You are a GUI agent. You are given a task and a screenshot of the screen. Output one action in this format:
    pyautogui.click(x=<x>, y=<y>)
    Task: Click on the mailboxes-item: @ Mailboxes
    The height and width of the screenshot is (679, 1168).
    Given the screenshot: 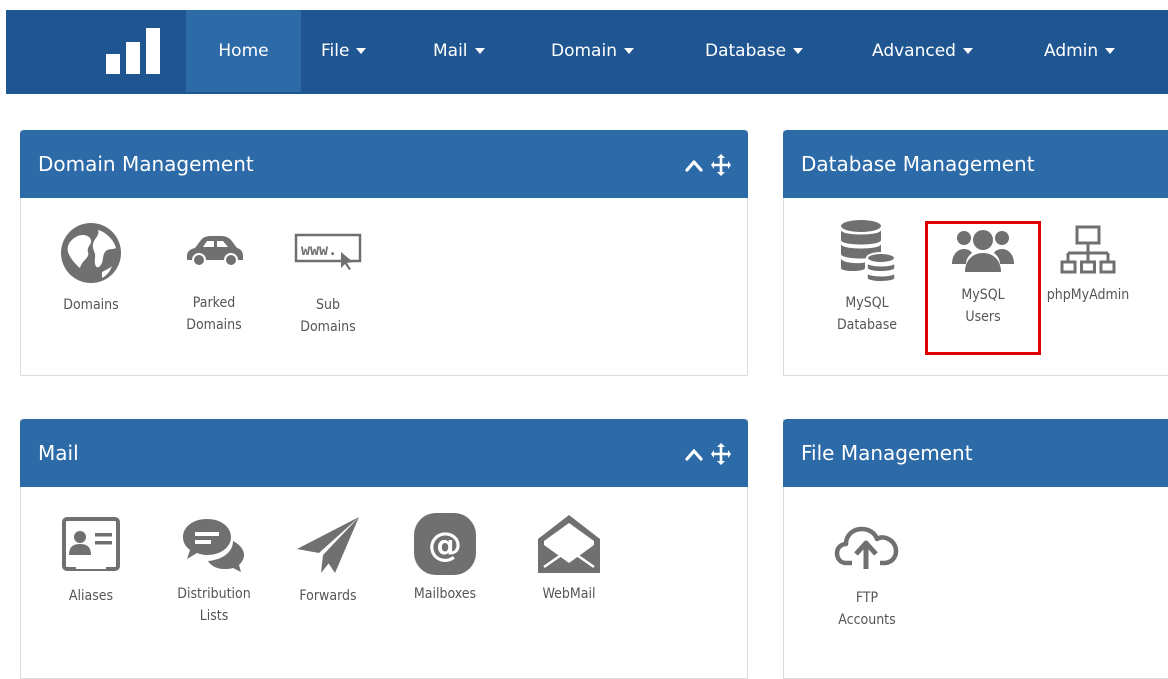 What is the action you would take?
    pyautogui.click(x=445, y=558)
    